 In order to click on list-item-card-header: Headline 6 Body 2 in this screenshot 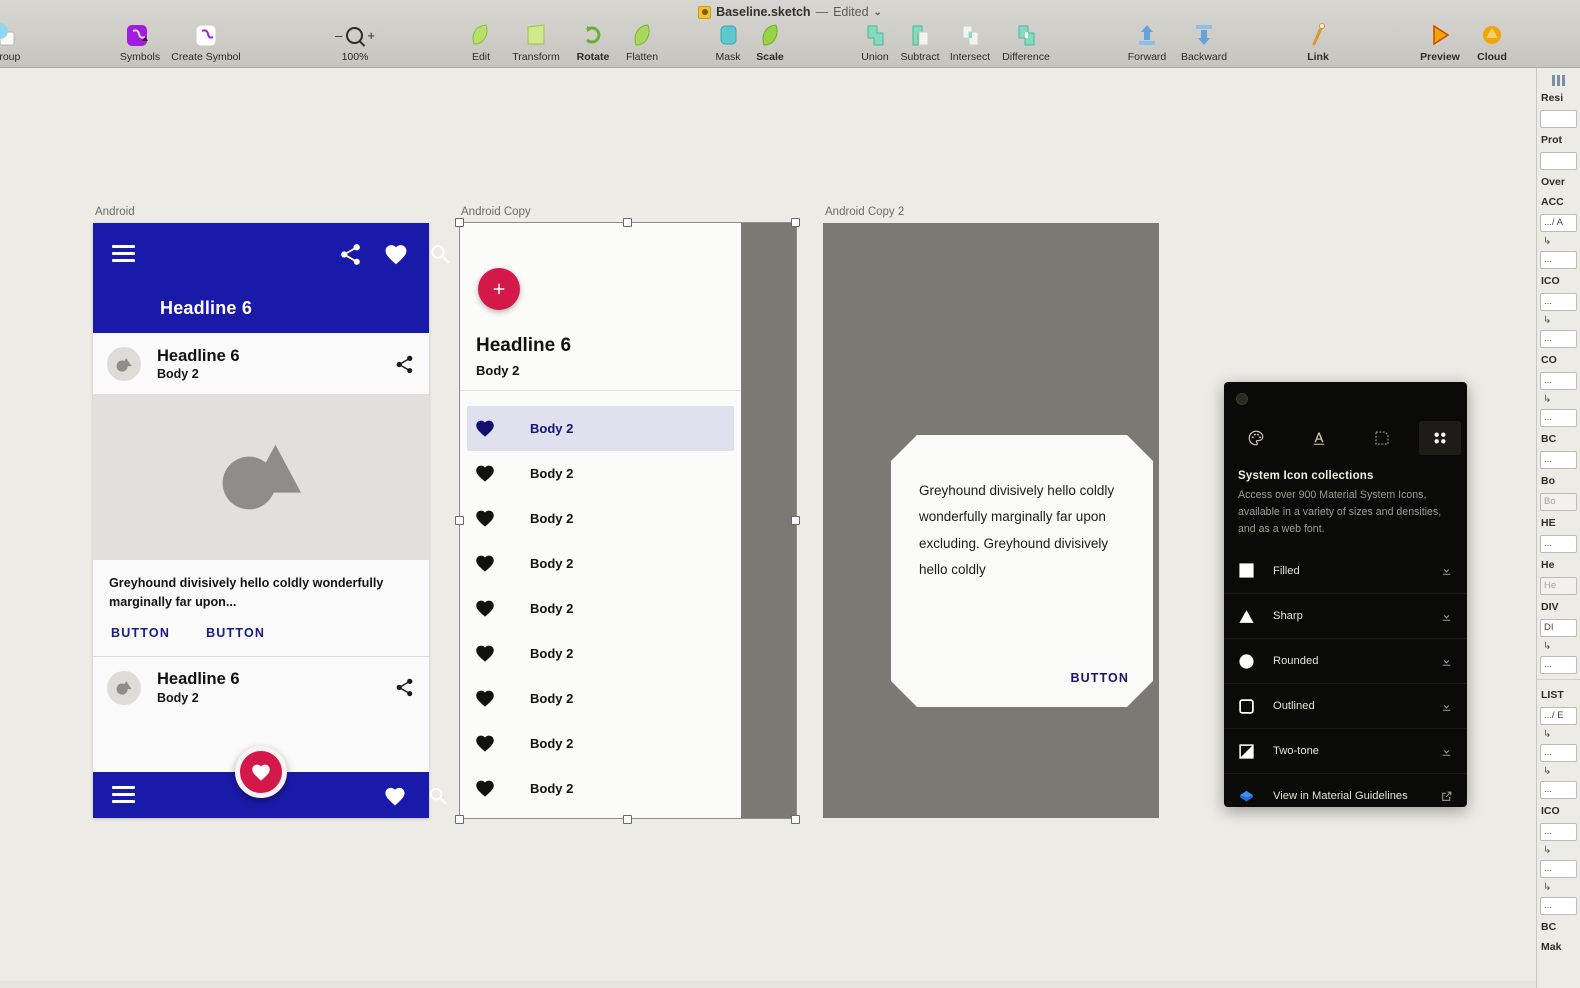, I will do `click(261, 364)`.